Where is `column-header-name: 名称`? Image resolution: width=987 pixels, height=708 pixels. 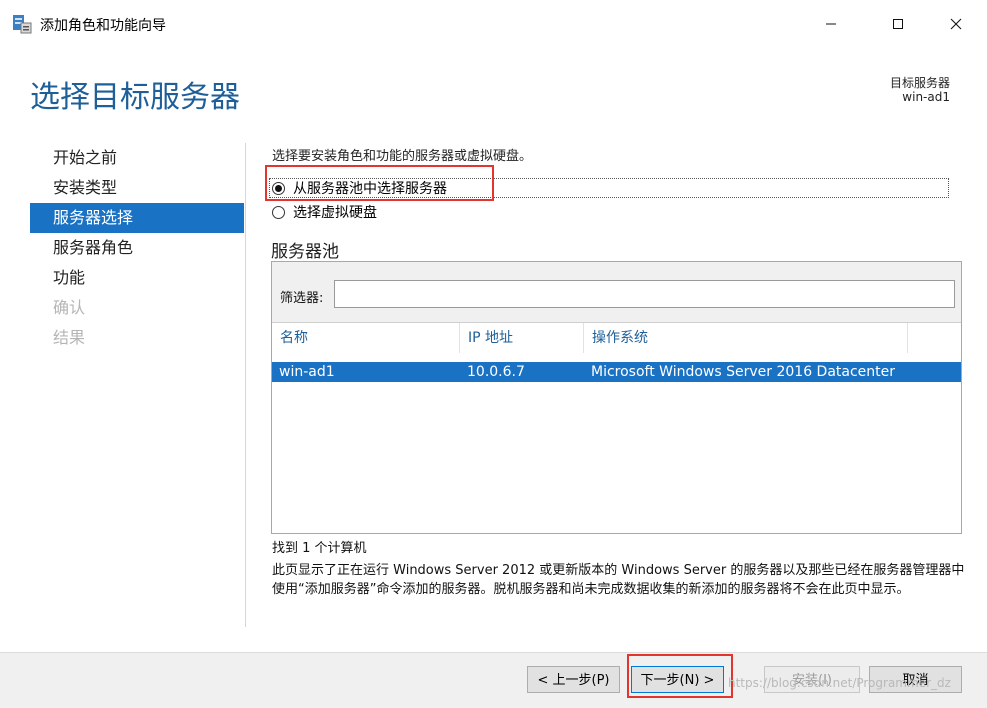 column-header-name: 名称 is located at coordinates (366, 338).